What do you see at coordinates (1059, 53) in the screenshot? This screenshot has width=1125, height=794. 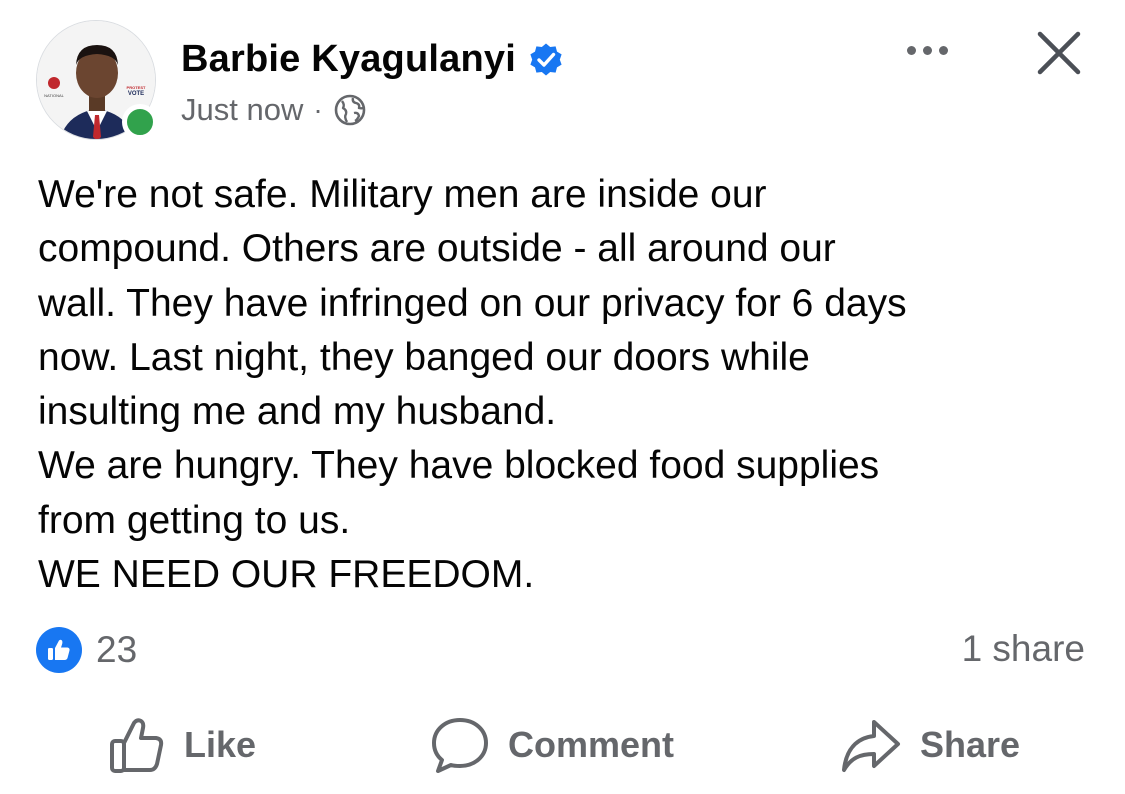 I see `close-icon` at bounding box center [1059, 53].